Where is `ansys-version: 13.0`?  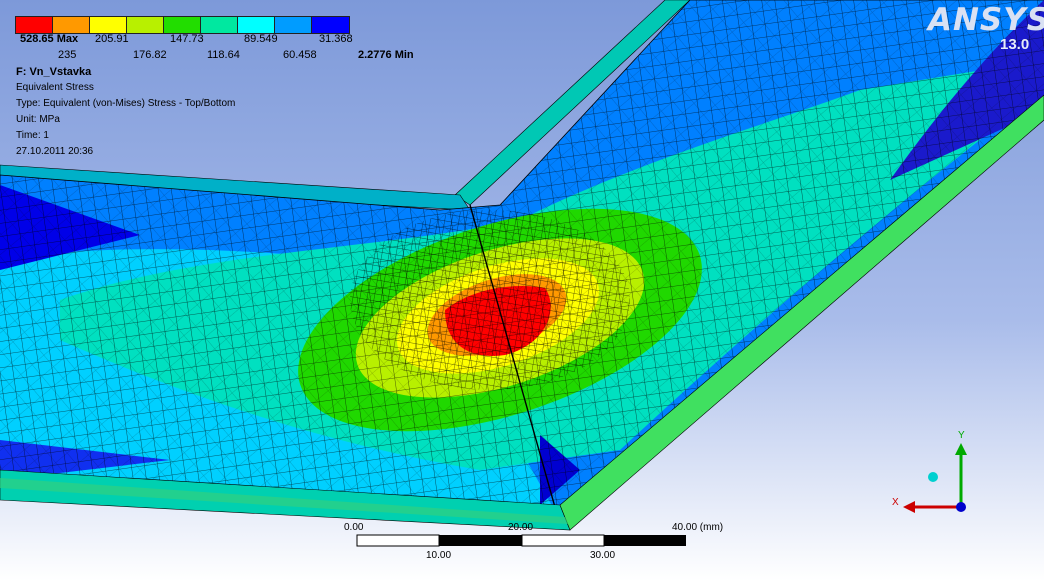
ansys-version: 13.0 is located at coordinates (1015, 44).